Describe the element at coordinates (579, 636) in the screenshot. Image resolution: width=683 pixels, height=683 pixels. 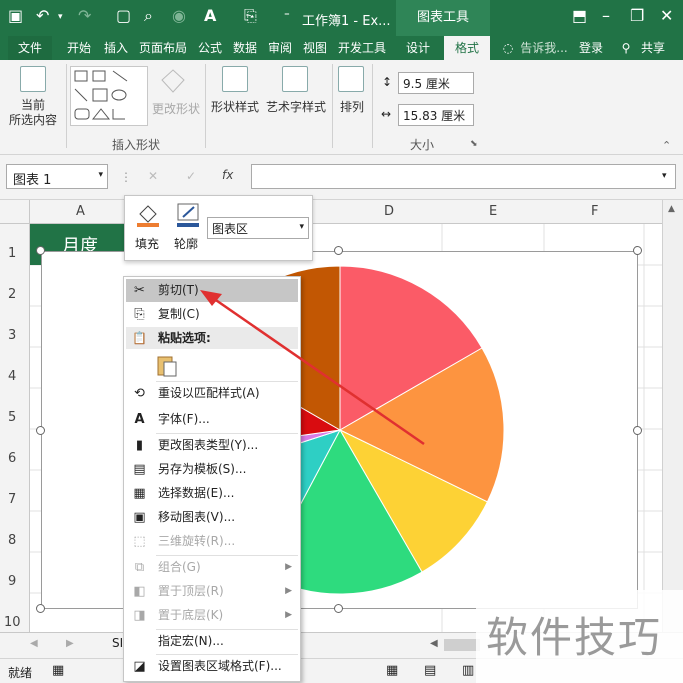
I see `watermark-text: 软件技巧` at that location.